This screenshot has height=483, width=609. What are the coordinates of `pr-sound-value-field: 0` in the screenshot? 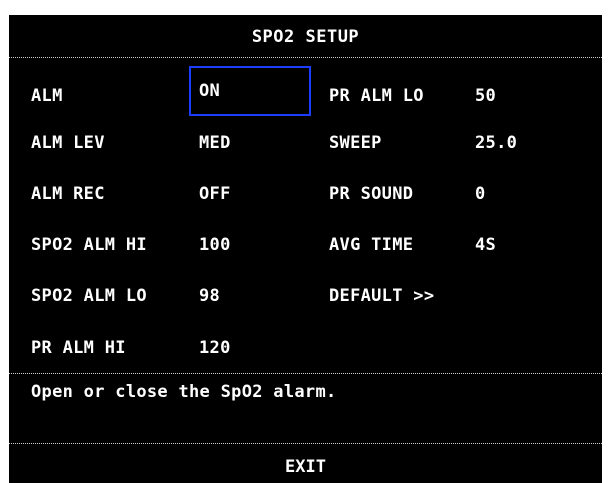 It's located at (480, 194).